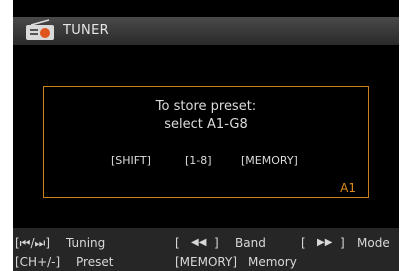 Image resolution: width=412 pixels, height=271 pixels. I want to click on mode-key-bracket-close: ], so click(342, 243).